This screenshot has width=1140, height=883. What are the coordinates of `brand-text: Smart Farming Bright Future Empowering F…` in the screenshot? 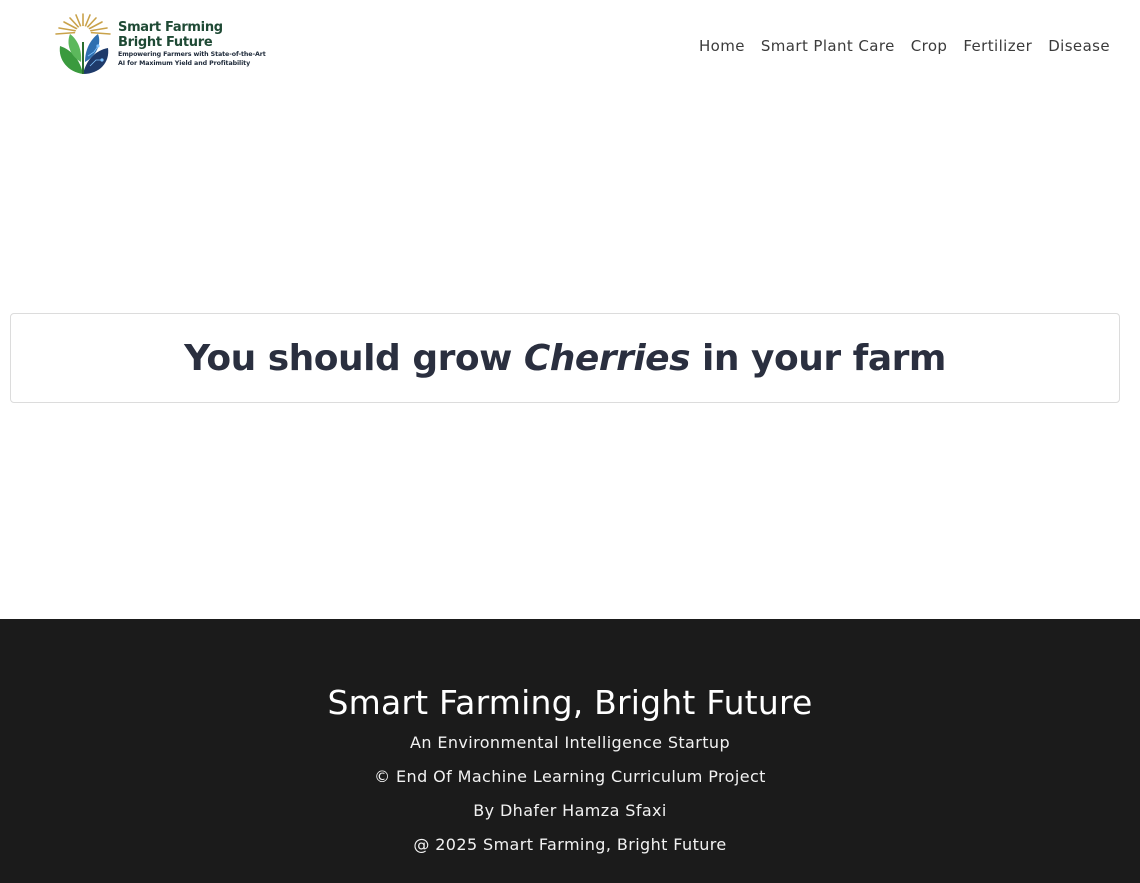 It's located at (200, 44).